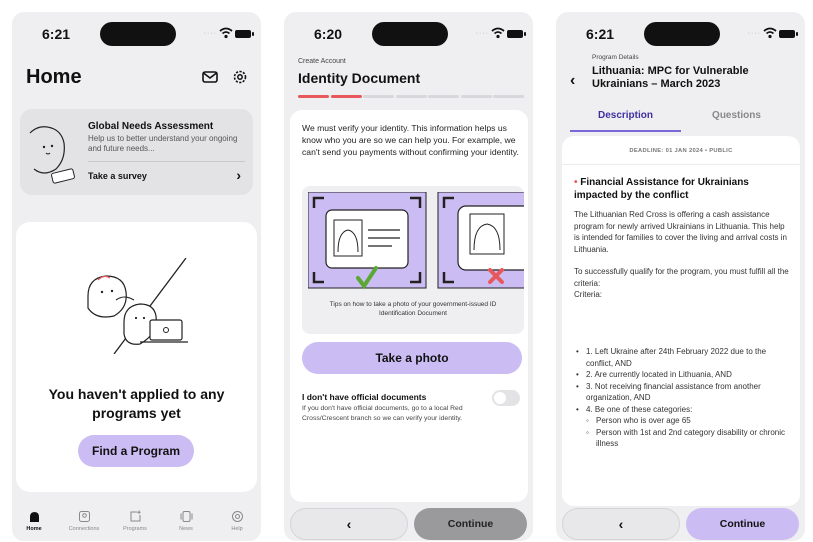 Image resolution: width=813 pixels, height=542 pixels. Describe the element at coordinates (52, 155) in the screenshot. I see `survey-illustration` at that location.